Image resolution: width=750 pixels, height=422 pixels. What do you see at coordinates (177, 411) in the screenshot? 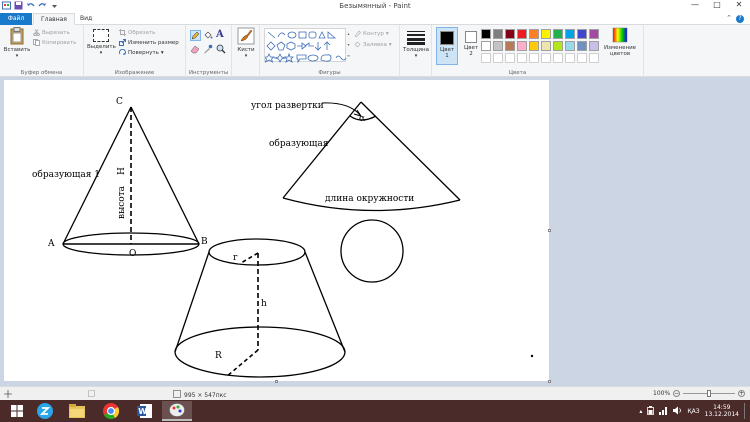
I see `taskbar-app-paint` at bounding box center [177, 411].